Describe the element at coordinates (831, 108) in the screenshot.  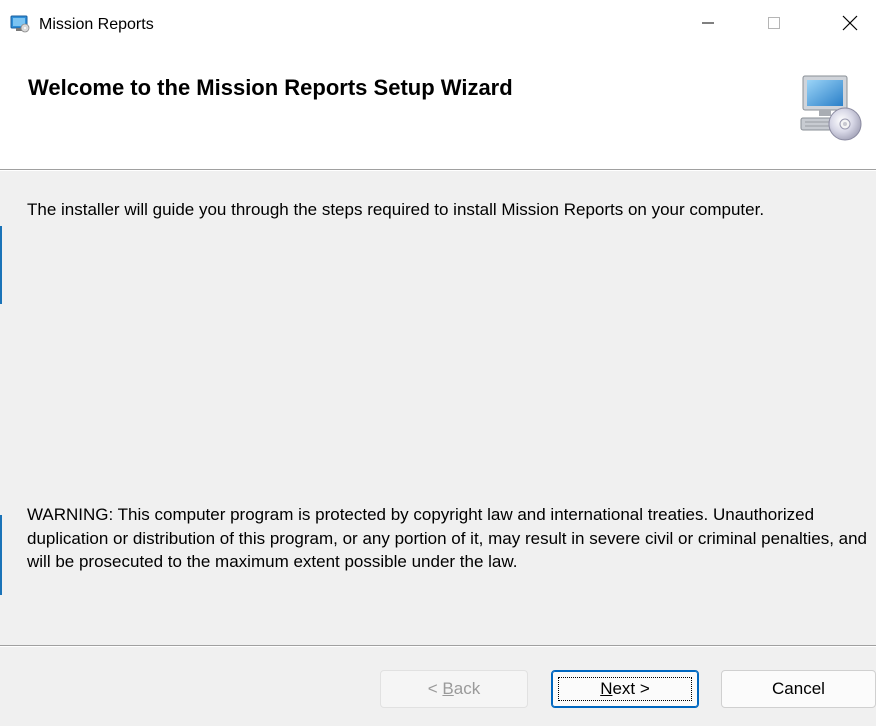
I see `computer-cd-icon` at that location.